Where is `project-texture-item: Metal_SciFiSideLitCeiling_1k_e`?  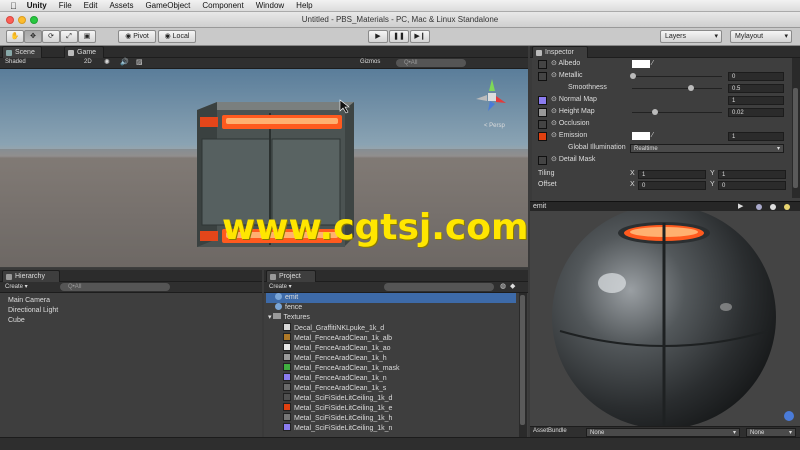 project-texture-item: Metal_SciFiSideLitCeiling_1k_e is located at coordinates (337, 408).